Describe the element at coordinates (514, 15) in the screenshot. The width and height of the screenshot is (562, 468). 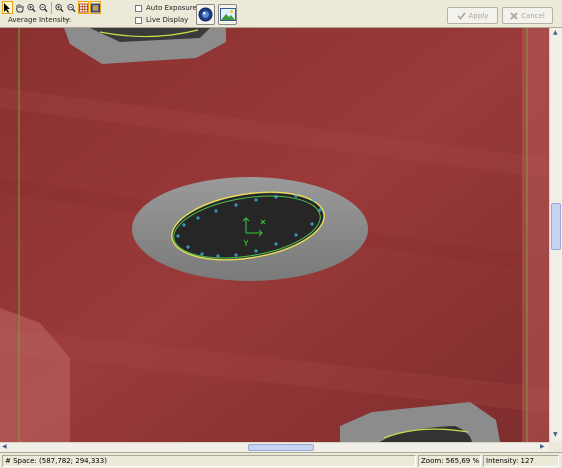
I see `close-icon` at that location.